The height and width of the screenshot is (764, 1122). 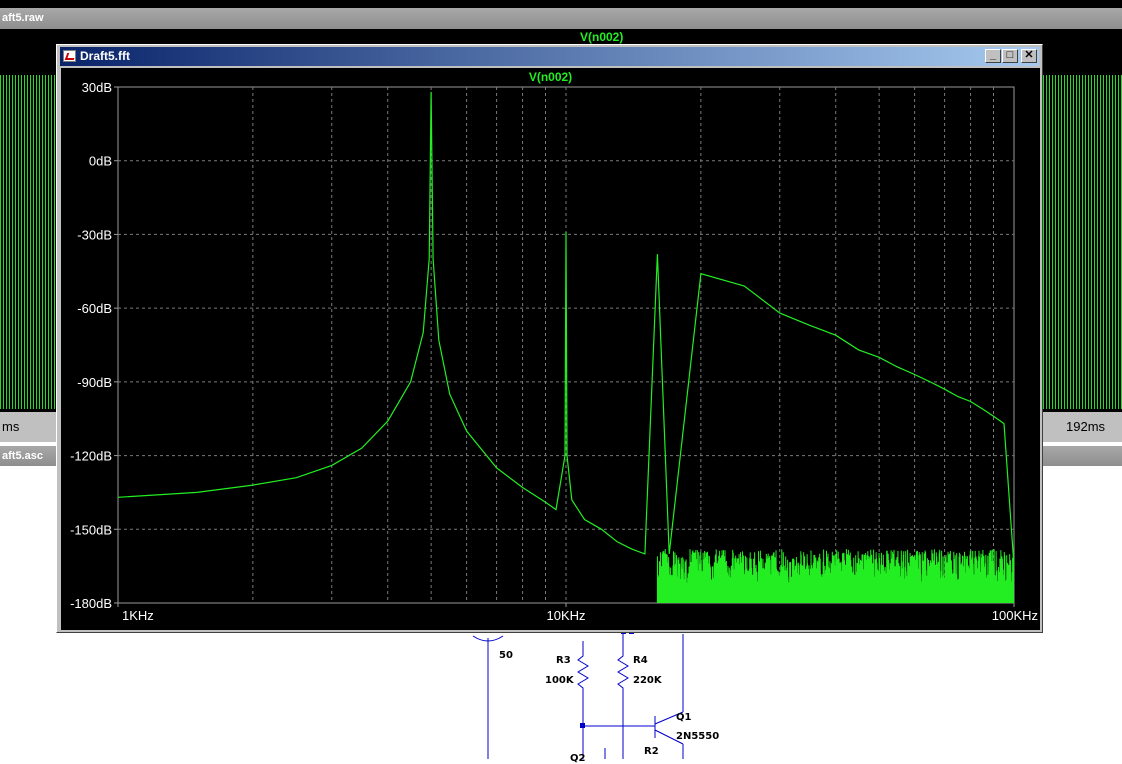 I want to click on y-tick-label: -180dB, so click(x=91, y=603).